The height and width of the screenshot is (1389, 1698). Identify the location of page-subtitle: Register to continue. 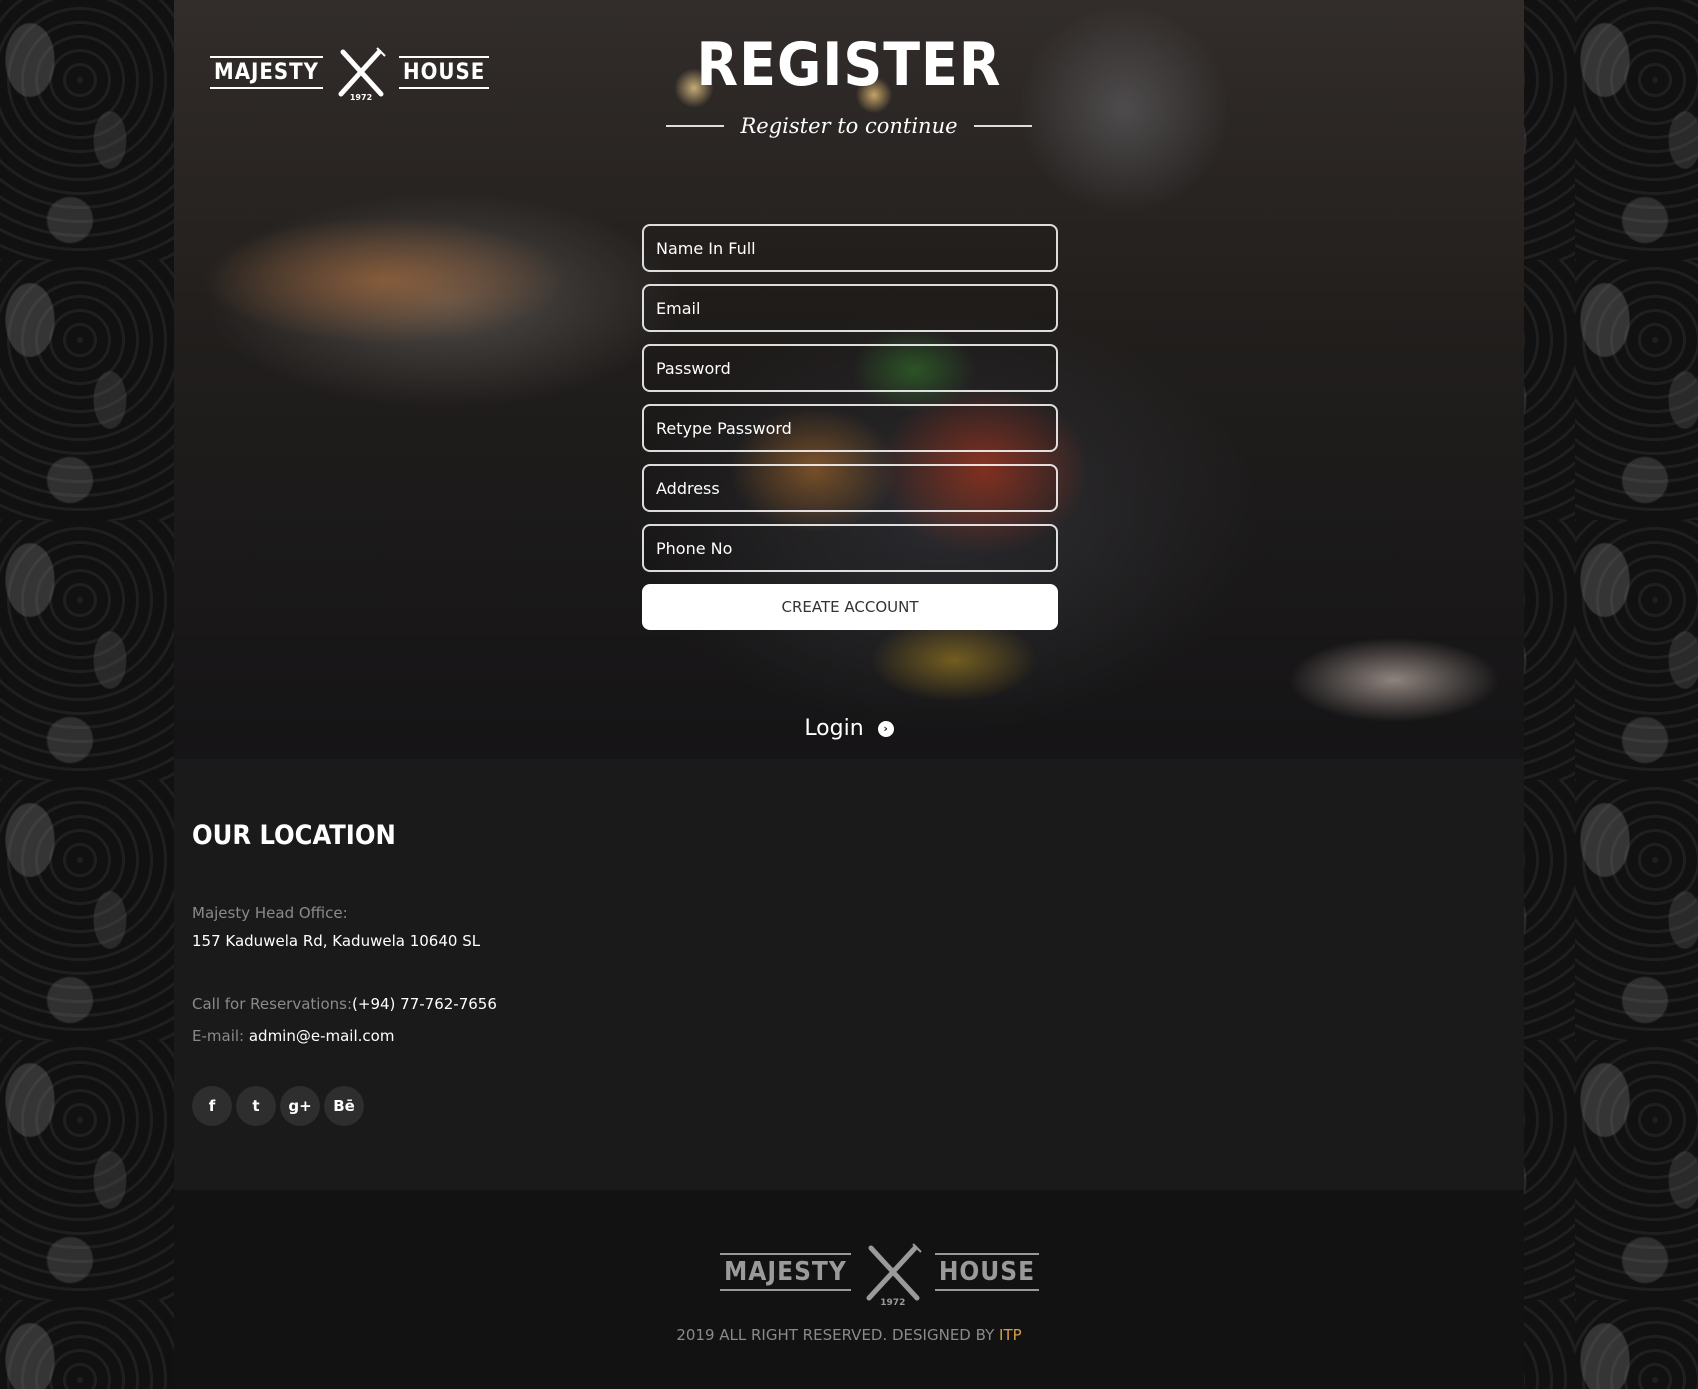
(849, 126).